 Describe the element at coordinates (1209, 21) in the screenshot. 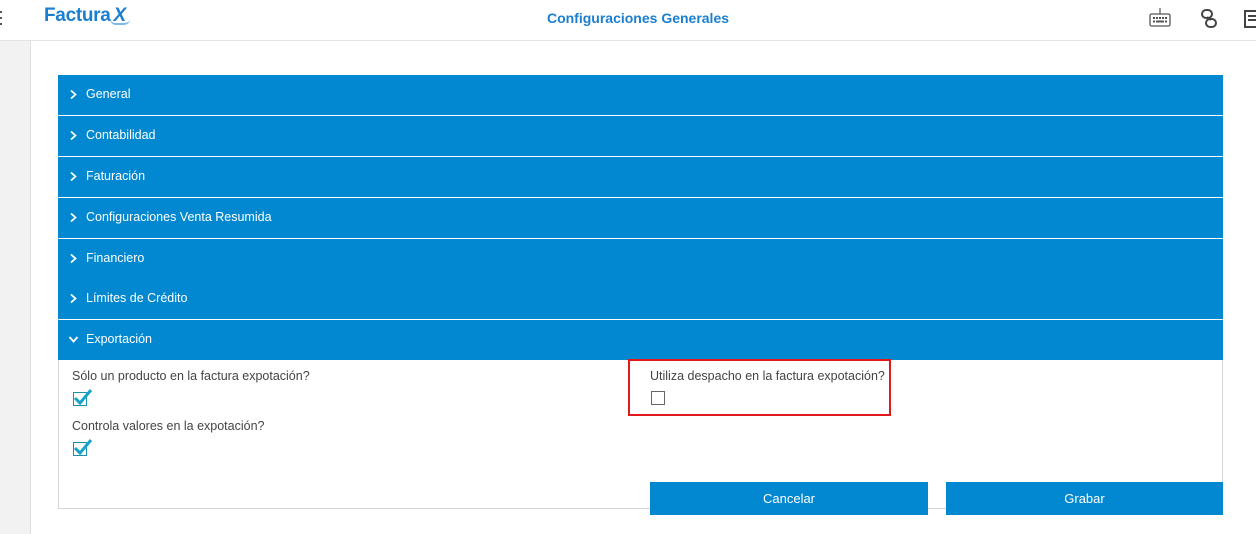

I see `link-icon` at that location.